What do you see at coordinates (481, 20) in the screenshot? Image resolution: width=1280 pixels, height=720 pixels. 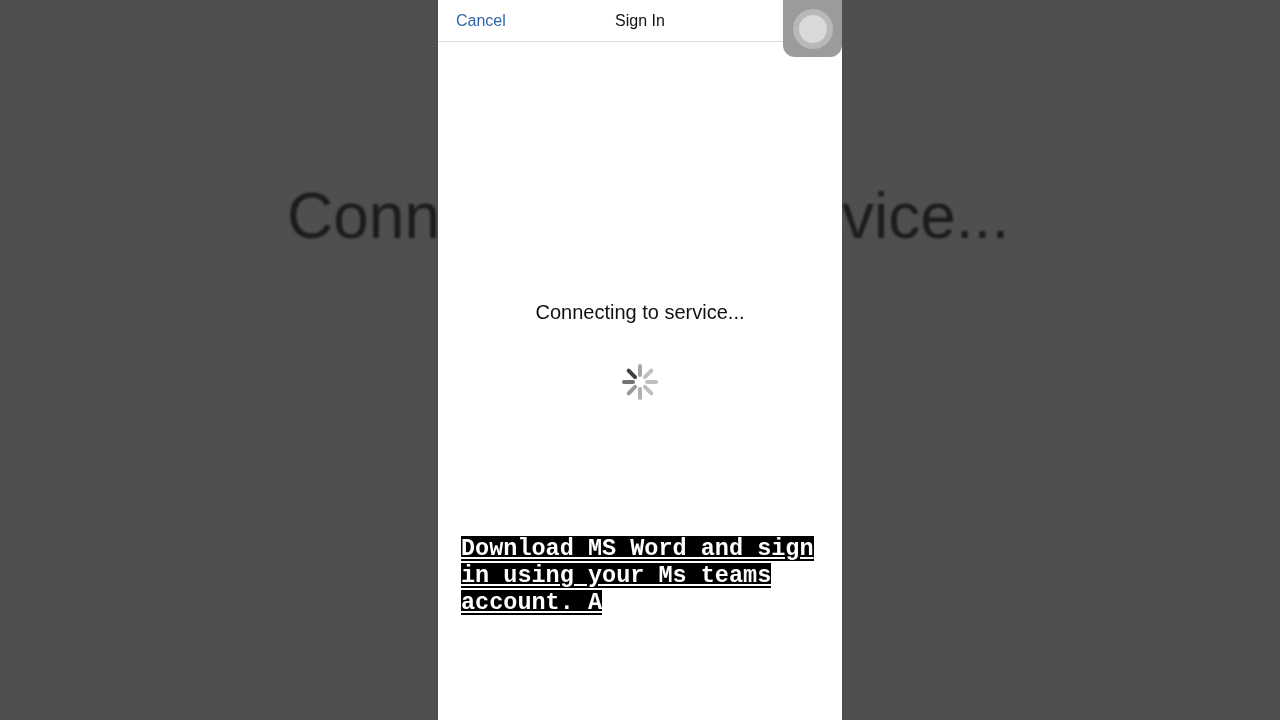 I see `cancel-button: Cancel` at bounding box center [481, 20].